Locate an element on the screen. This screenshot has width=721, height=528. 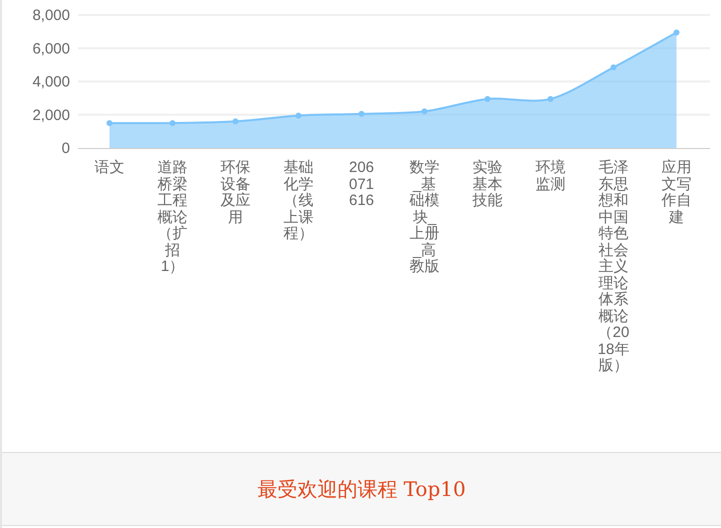
y-tick-label: 4,000 is located at coordinates (51, 82).